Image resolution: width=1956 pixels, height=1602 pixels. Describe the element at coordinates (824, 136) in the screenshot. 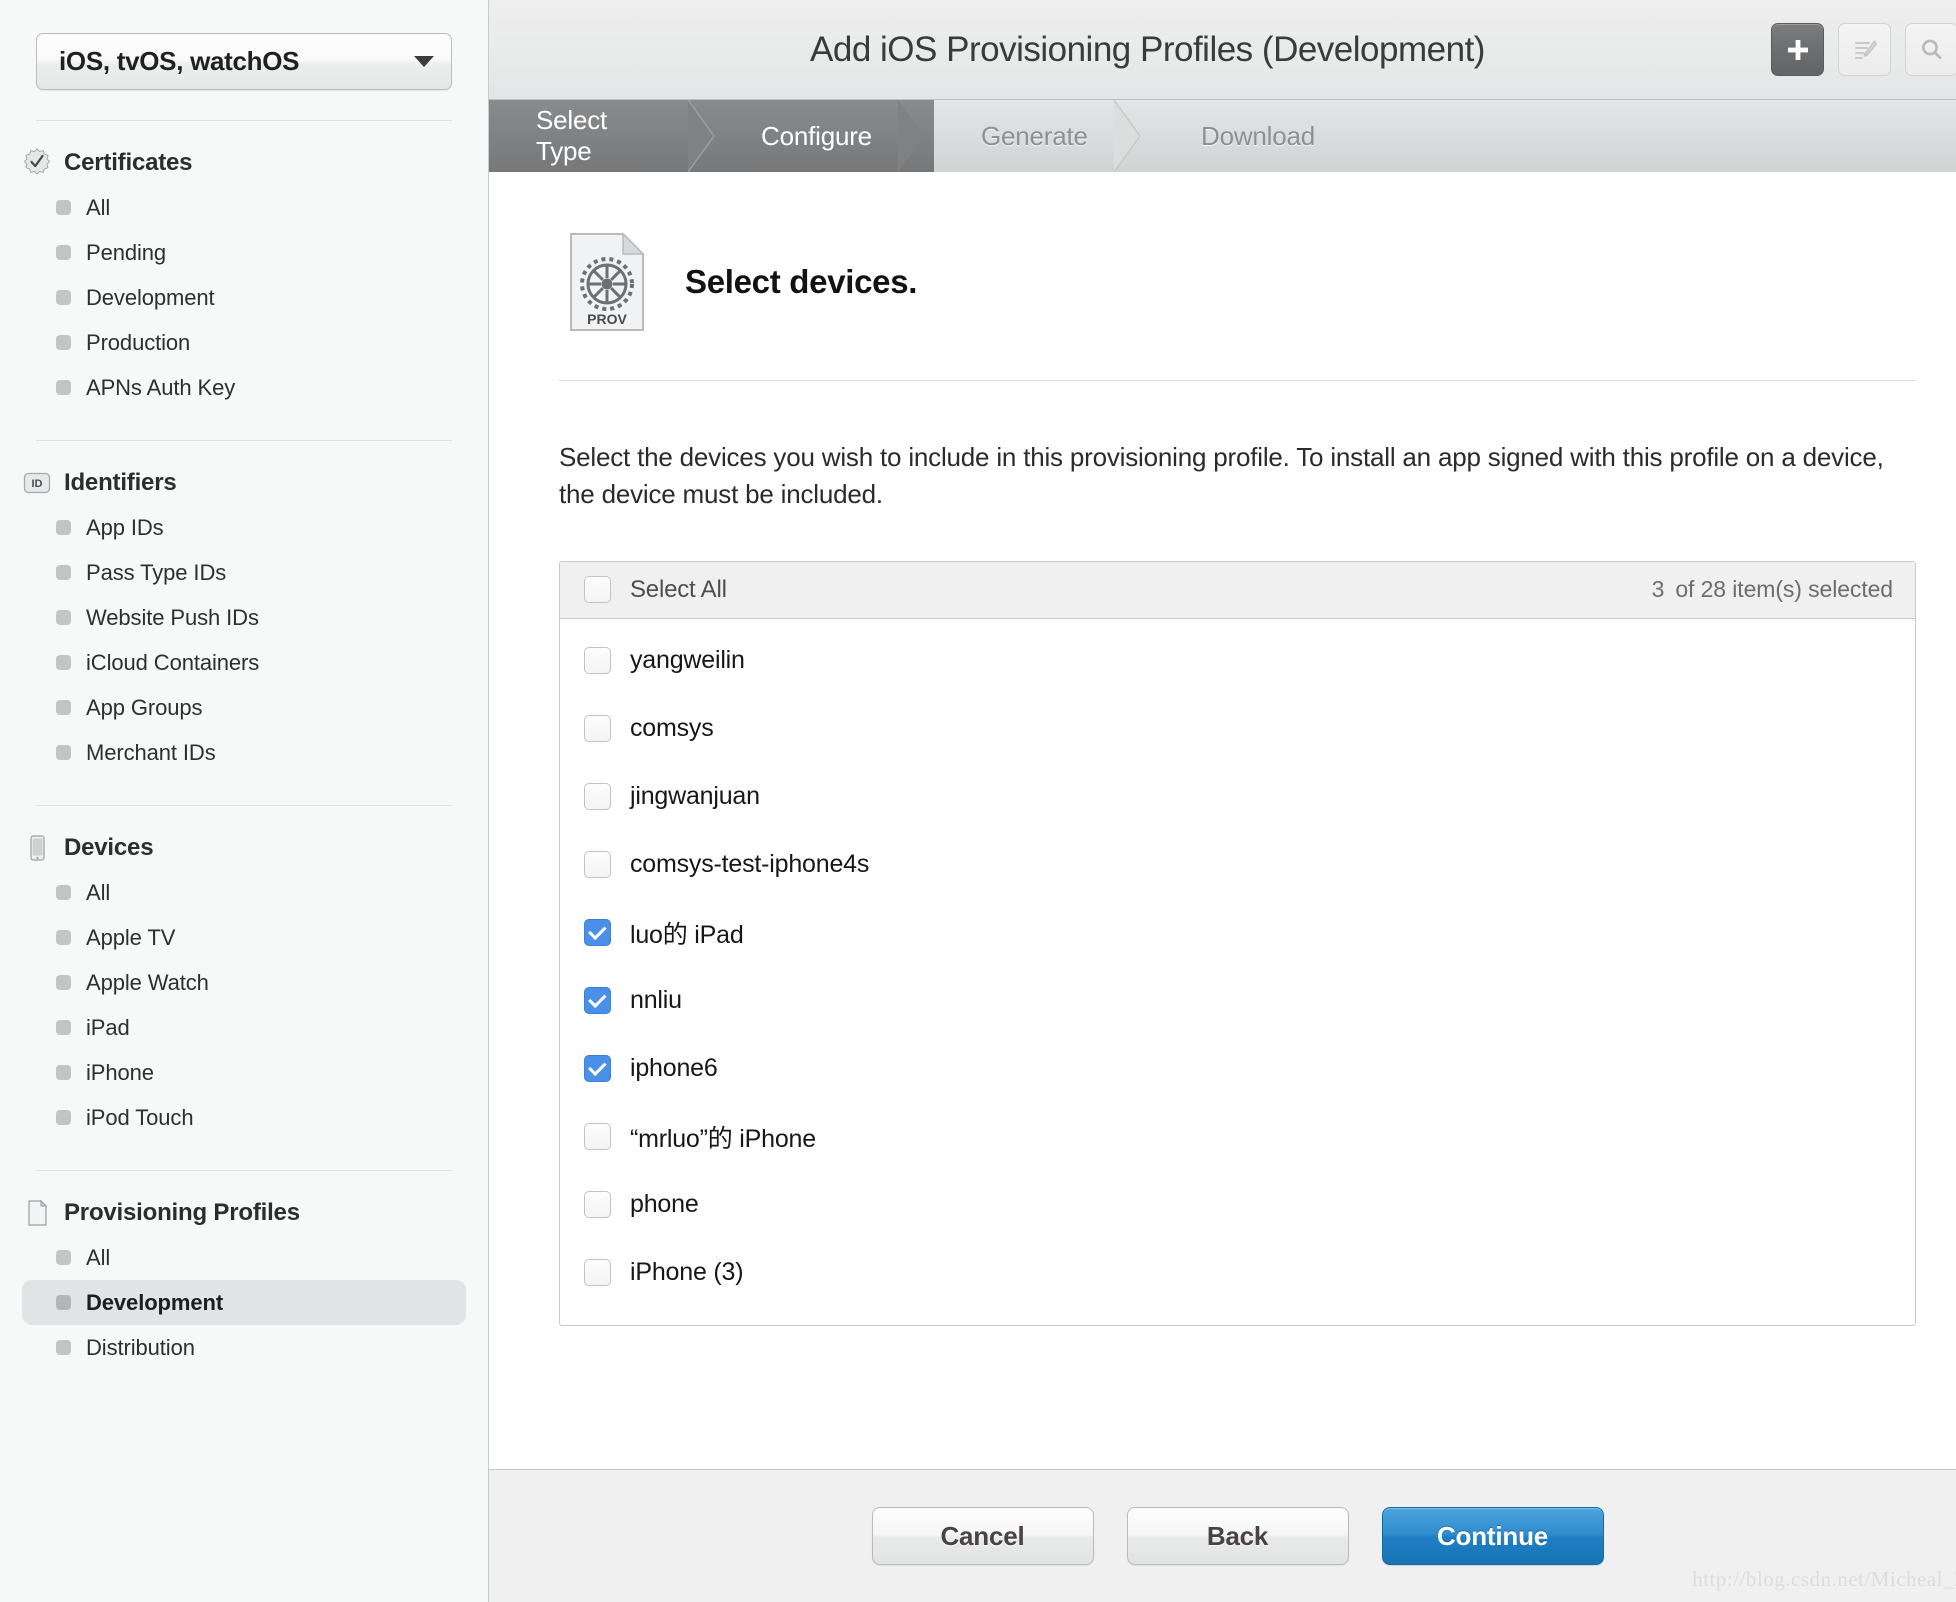

I see `step-configure: Configure` at that location.